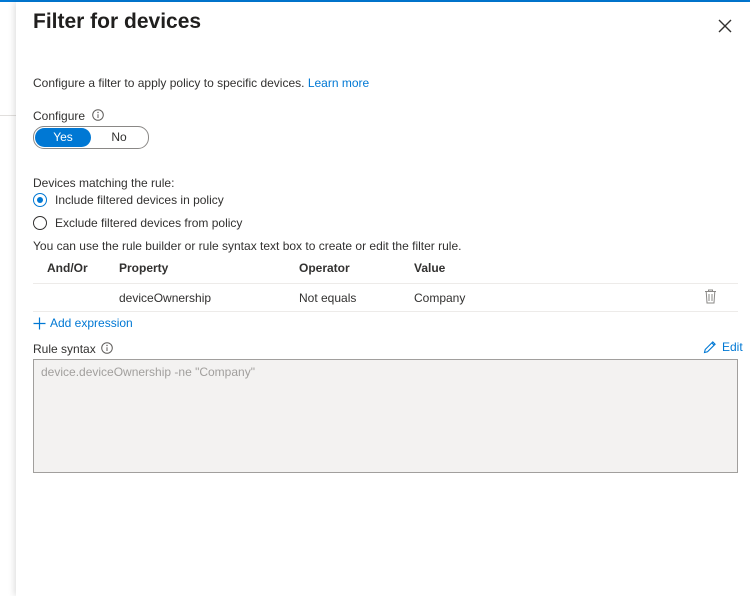 The height and width of the screenshot is (596, 750). What do you see at coordinates (117, 21) in the screenshot?
I see `panel-title: Filter for devices` at bounding box center [117, 21].